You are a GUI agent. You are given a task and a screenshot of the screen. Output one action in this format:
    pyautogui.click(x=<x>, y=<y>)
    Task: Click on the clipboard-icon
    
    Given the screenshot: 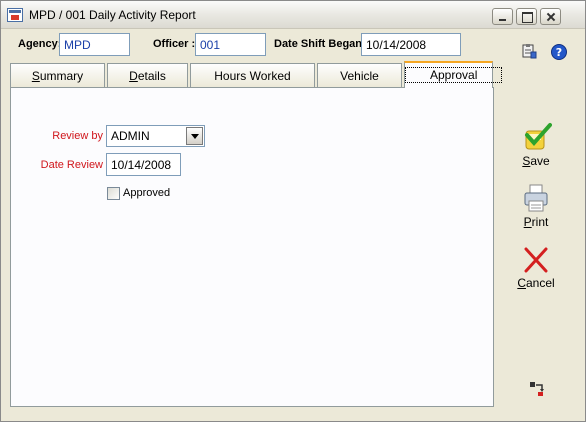 What is the action you would take?
    pyautogui.click(x=529, y=51)
    